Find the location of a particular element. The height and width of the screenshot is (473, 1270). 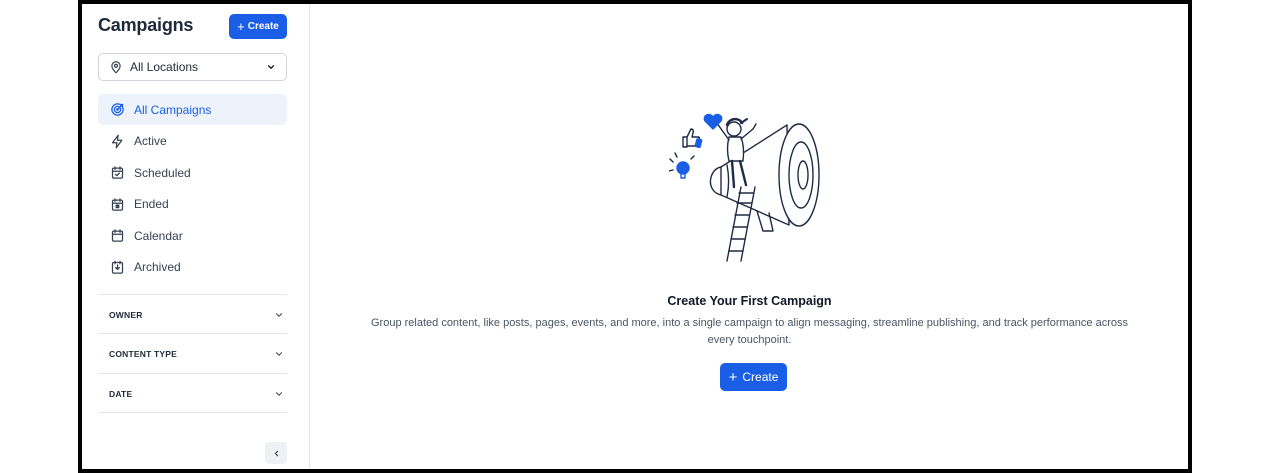

nav-item-label: Calendar is located at coordinates (158, 235).